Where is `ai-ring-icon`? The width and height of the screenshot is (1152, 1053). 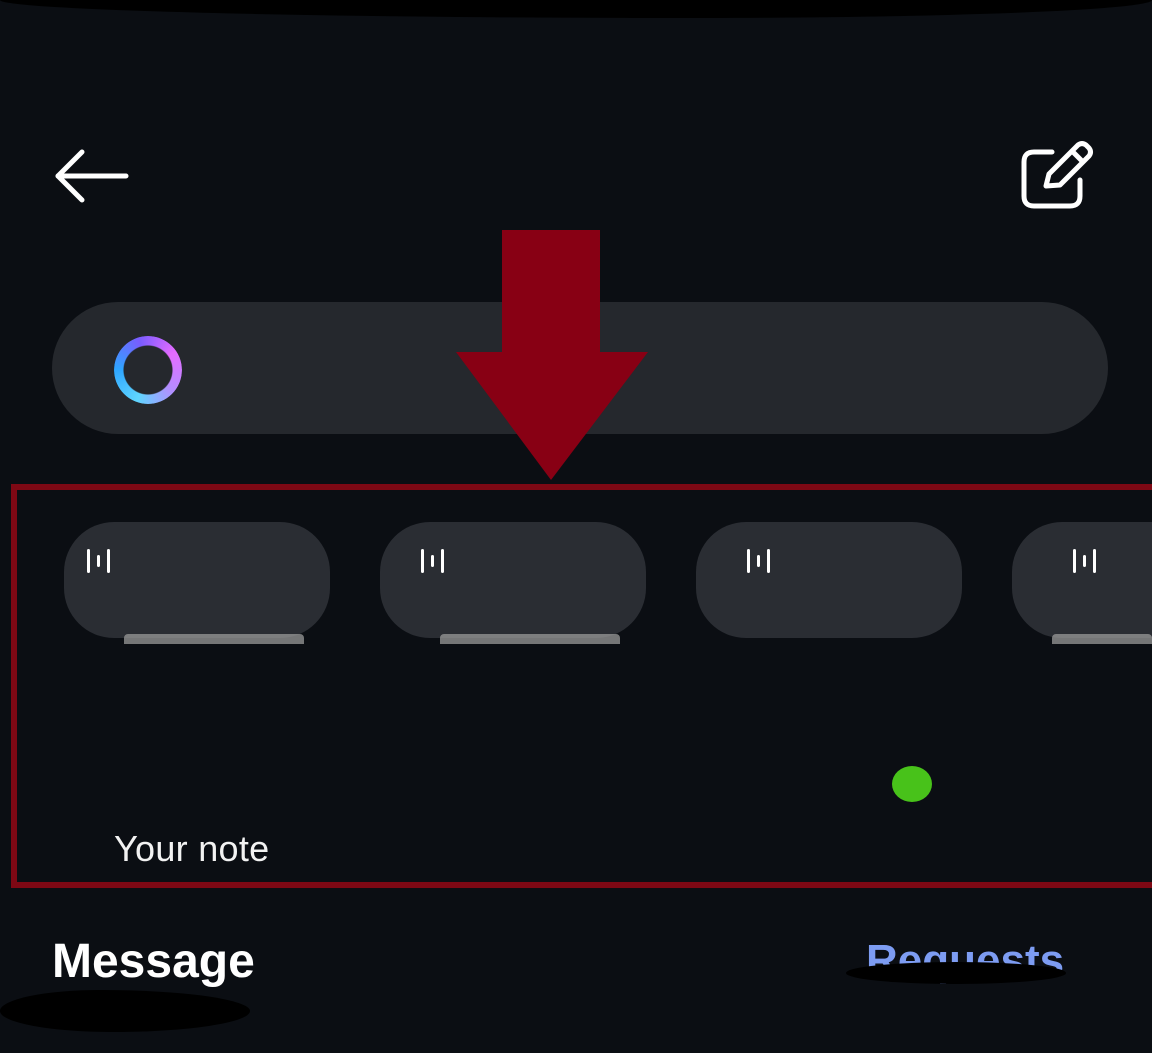 ai-ring-icon is located at coordinates (148, 370).